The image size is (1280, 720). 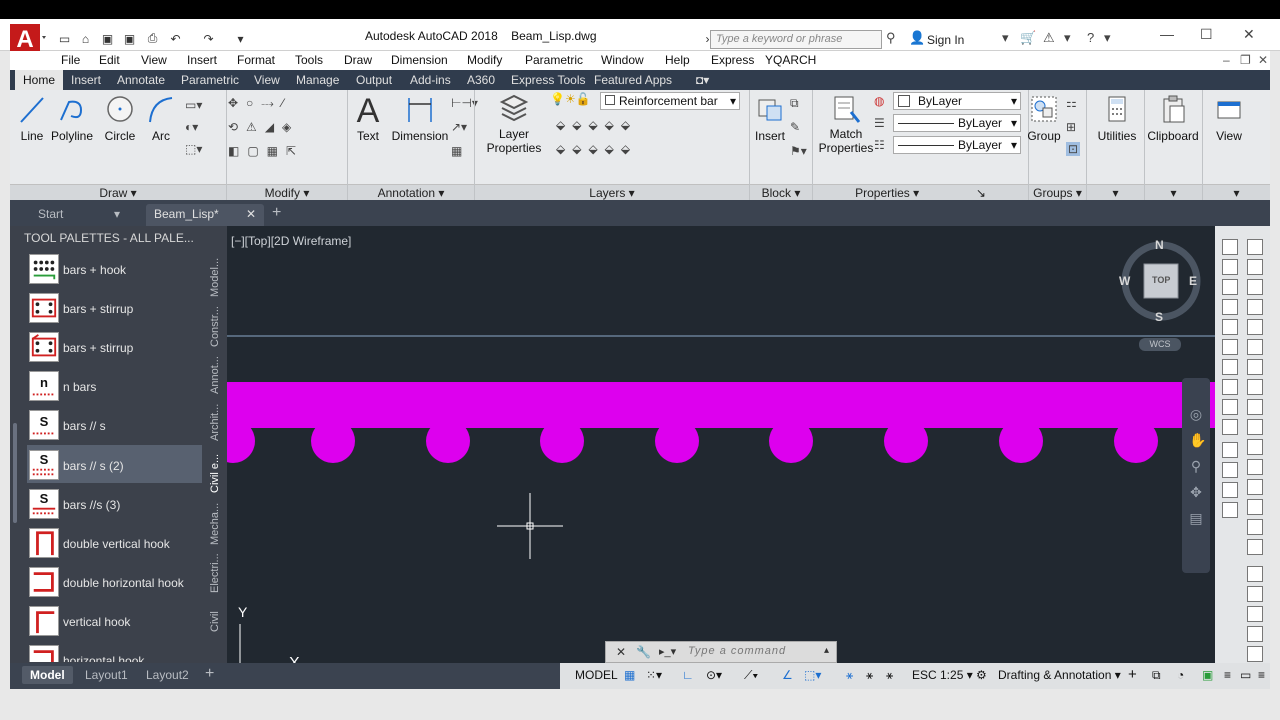 What do you see at coordinates (70, 60) in the screenshot?
I see `menu-file: File` at bounding box center [70, 60].